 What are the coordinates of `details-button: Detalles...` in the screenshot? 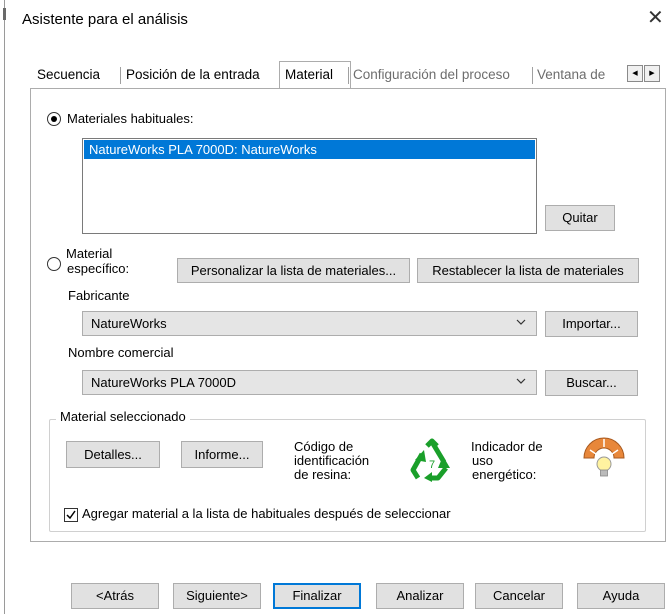 It's located at (113, 454).